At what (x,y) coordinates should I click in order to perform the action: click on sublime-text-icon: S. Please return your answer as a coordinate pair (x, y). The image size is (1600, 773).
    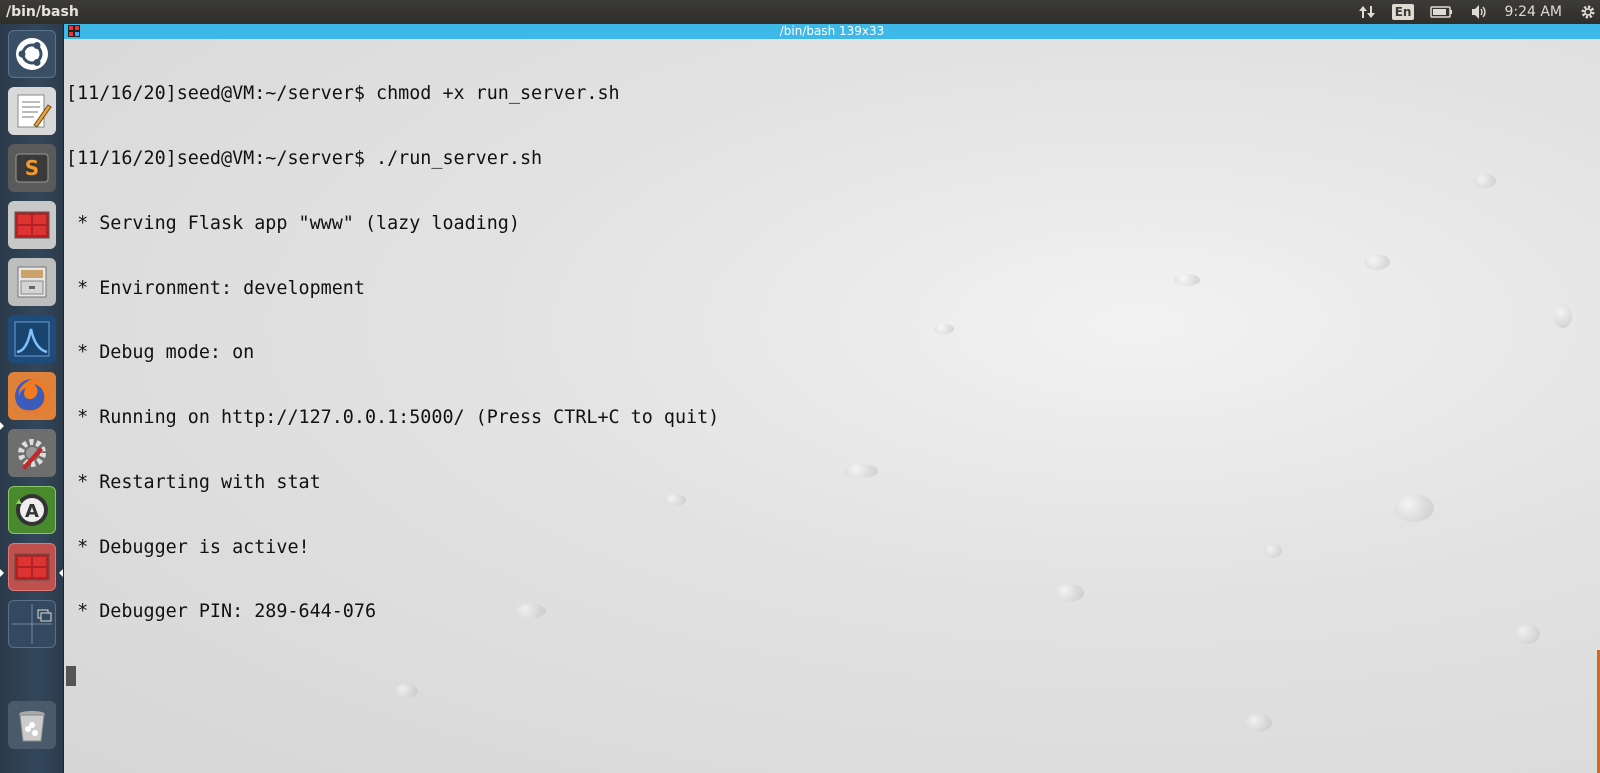
    Looking at the image, I should click on (32, 168).